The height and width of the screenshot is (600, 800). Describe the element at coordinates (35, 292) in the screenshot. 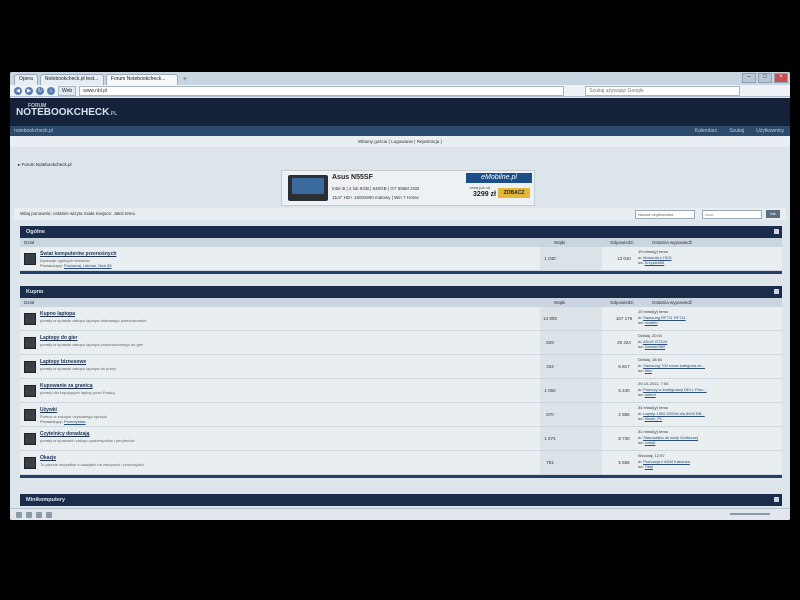

I see `category-title: Kupno` at that location.